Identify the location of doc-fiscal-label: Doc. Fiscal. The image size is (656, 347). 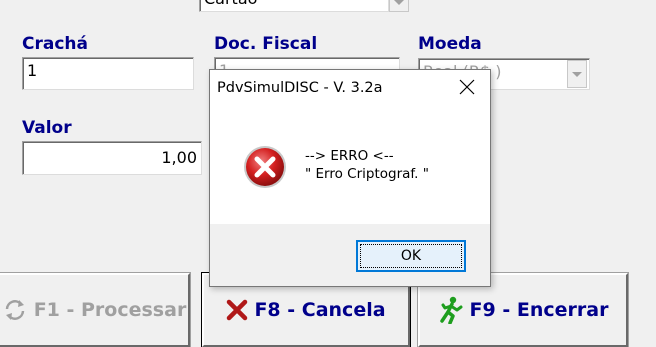
(266, 44).